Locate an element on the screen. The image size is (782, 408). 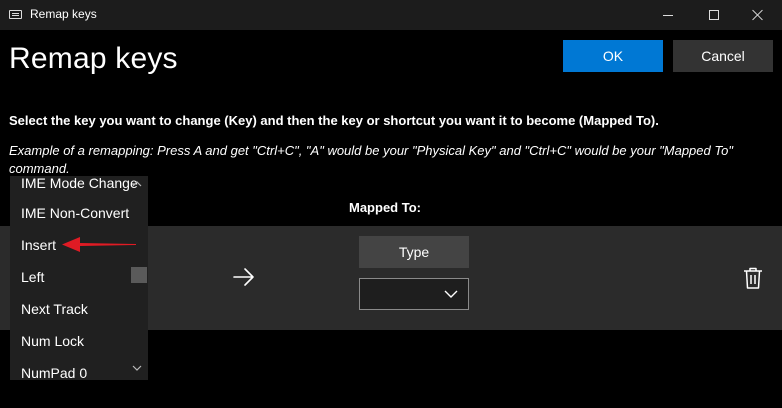
maximize-icon is located at coordinates (714, 15).